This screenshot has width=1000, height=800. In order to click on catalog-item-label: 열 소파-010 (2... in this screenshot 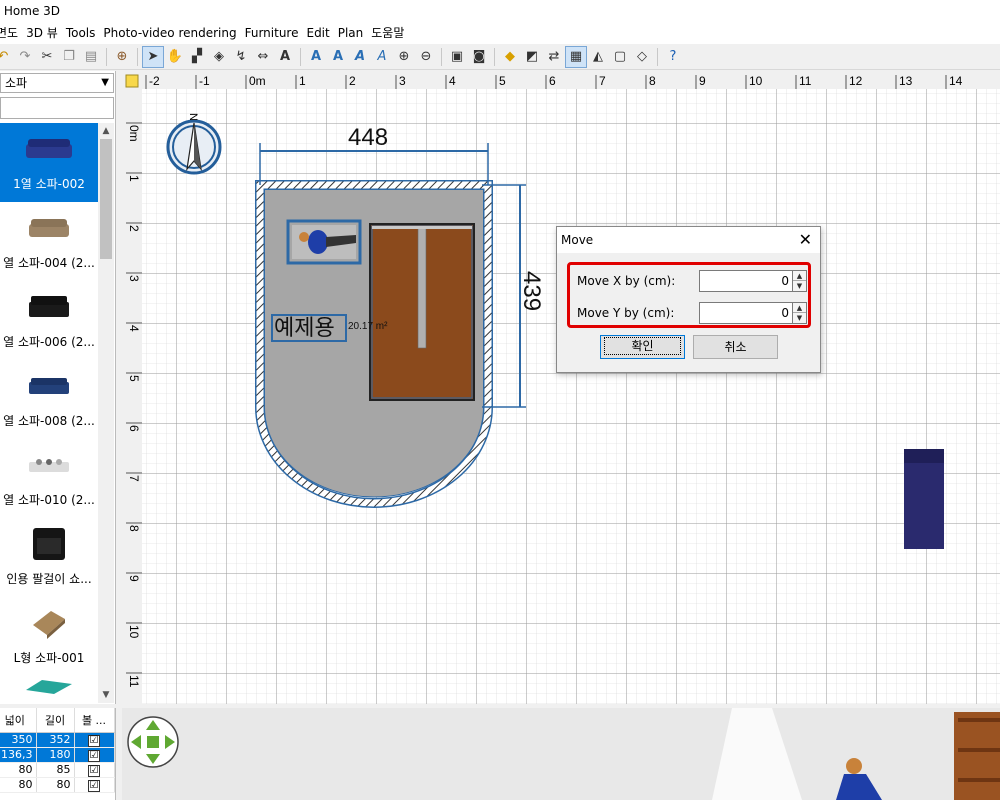, I will do `click(49, 500)`.